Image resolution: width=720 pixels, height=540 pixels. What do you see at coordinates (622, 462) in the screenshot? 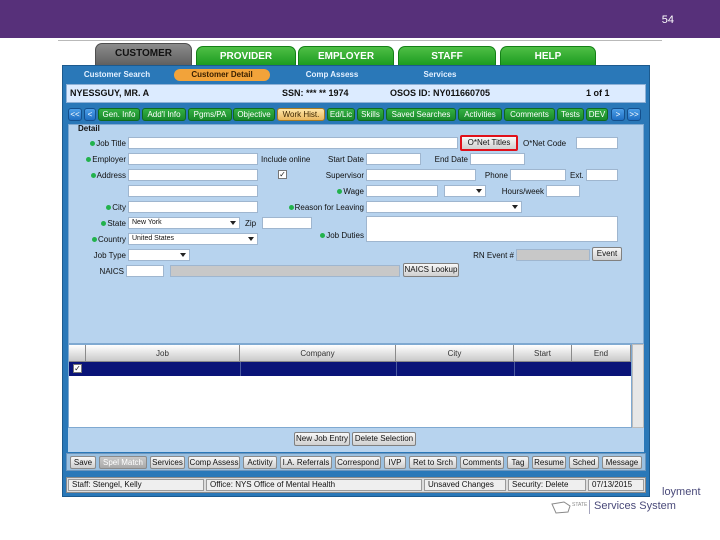
I see `message-button: Message` at bounding box center [622, 462].